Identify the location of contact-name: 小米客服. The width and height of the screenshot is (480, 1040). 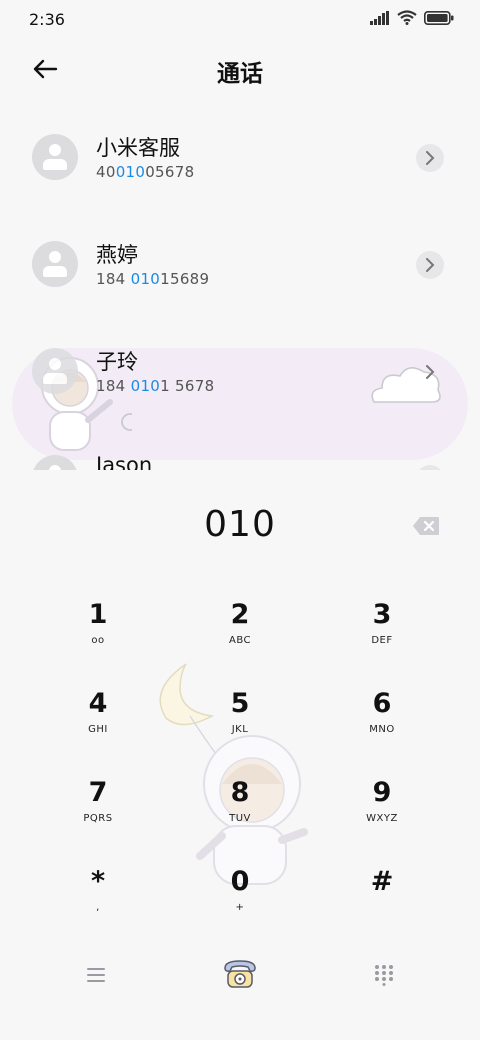
(138, 148).